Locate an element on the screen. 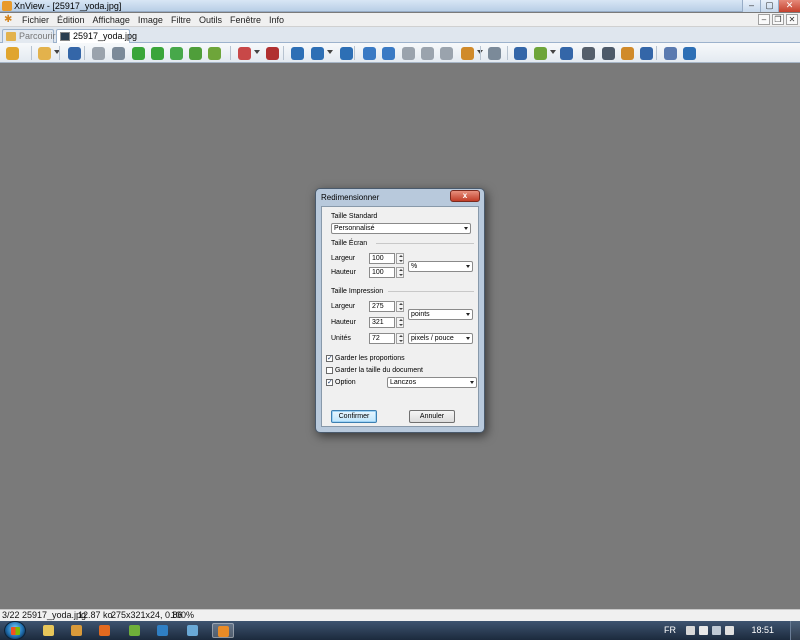 This screenshot has width=800, height=640. dialog-close-button: x is located at coordinates (465, 196).